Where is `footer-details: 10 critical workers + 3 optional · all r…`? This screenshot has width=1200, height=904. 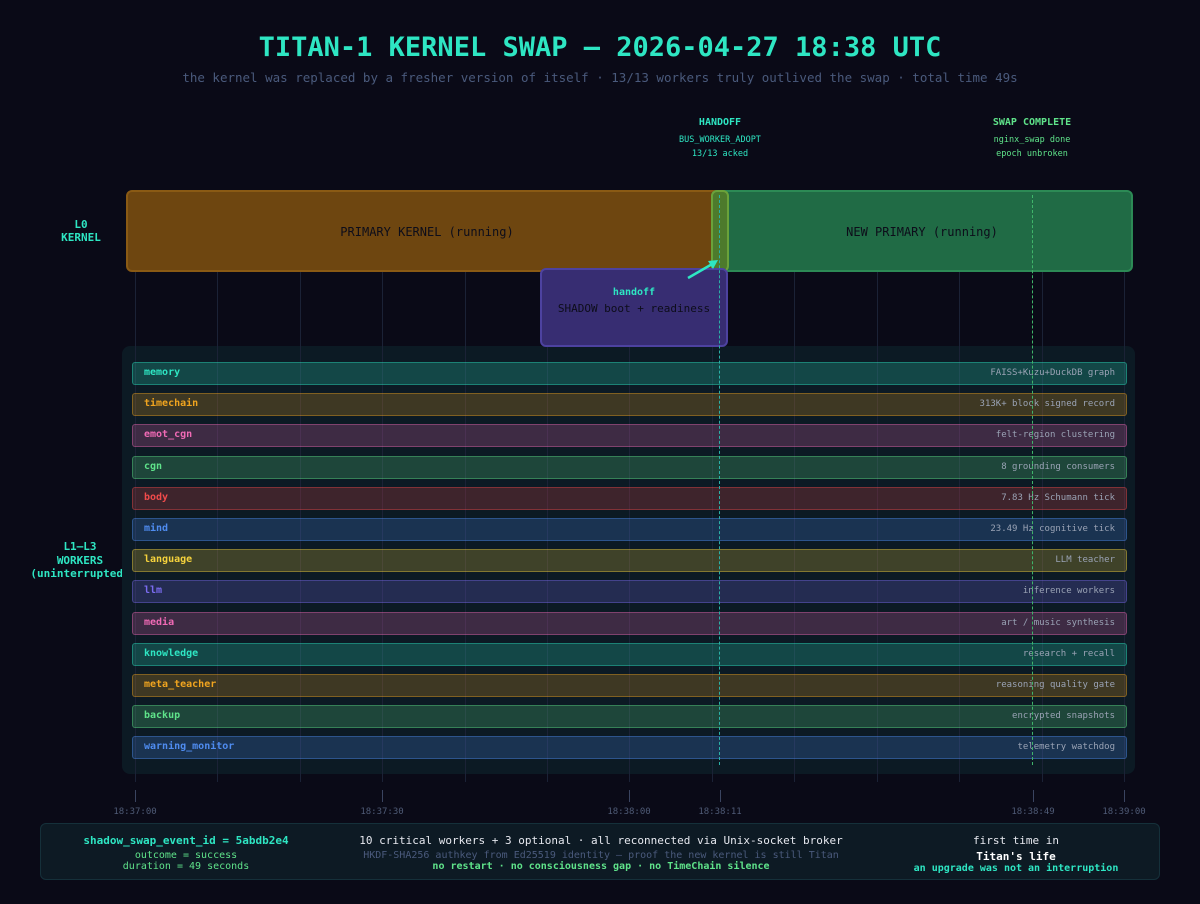 footer-details: 10 critical workers + 3 optional · all r… is located at coordinates (601, 853).